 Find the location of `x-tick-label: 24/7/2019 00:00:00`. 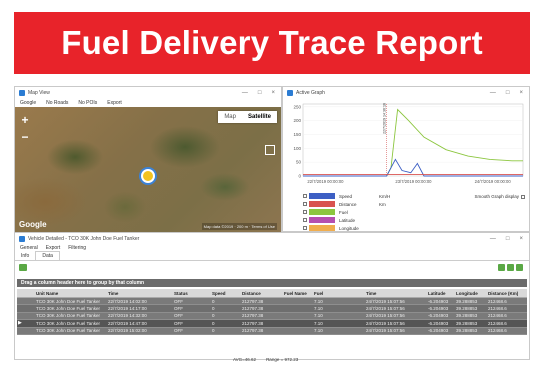

x-tick-label: 24/7/2019 00:00:00 is located at coordinates (493, 181).